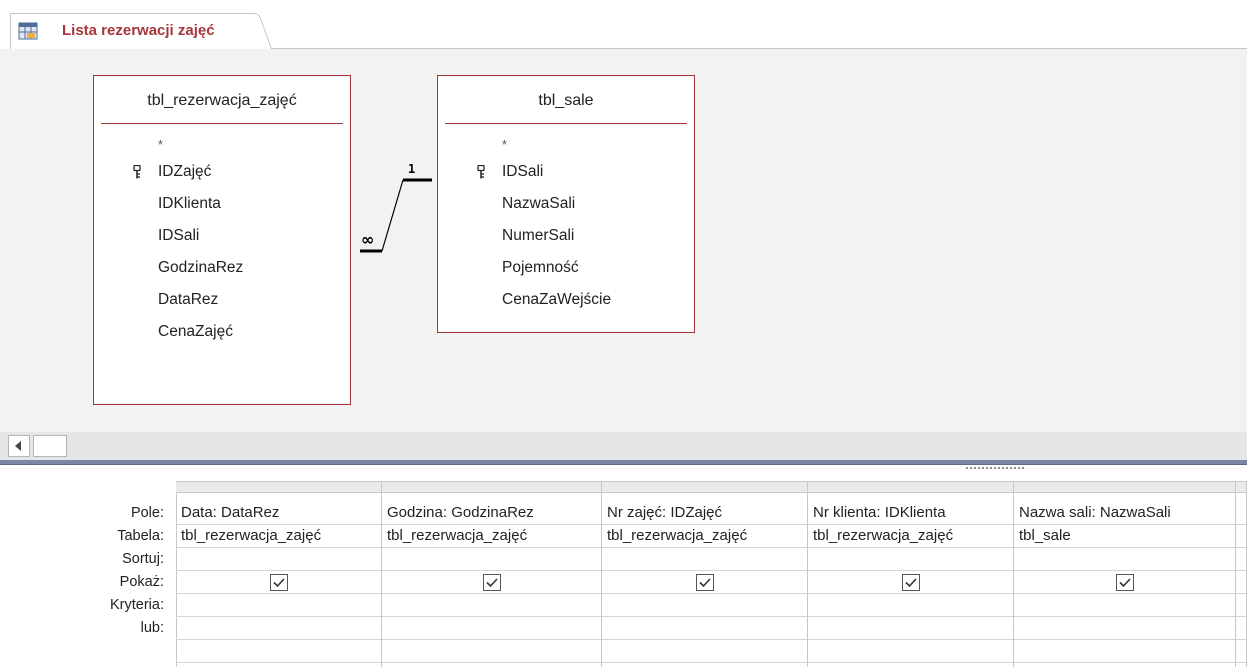 This screenshot has height=667, width=1247. I want to click on field-cell: Nazwa sali: NazwaSali, so click(1124, 513).